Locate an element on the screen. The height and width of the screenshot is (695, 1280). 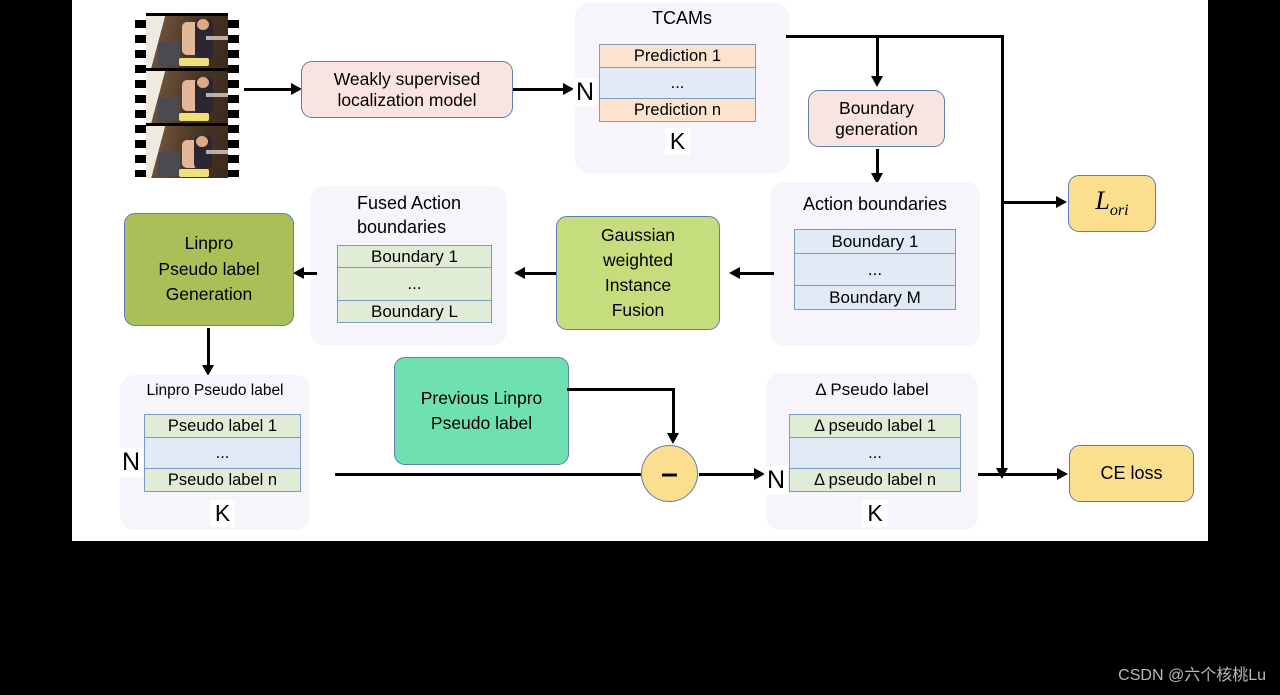
tcams-row: Prediction 1 is located at coordinates (677, 56).